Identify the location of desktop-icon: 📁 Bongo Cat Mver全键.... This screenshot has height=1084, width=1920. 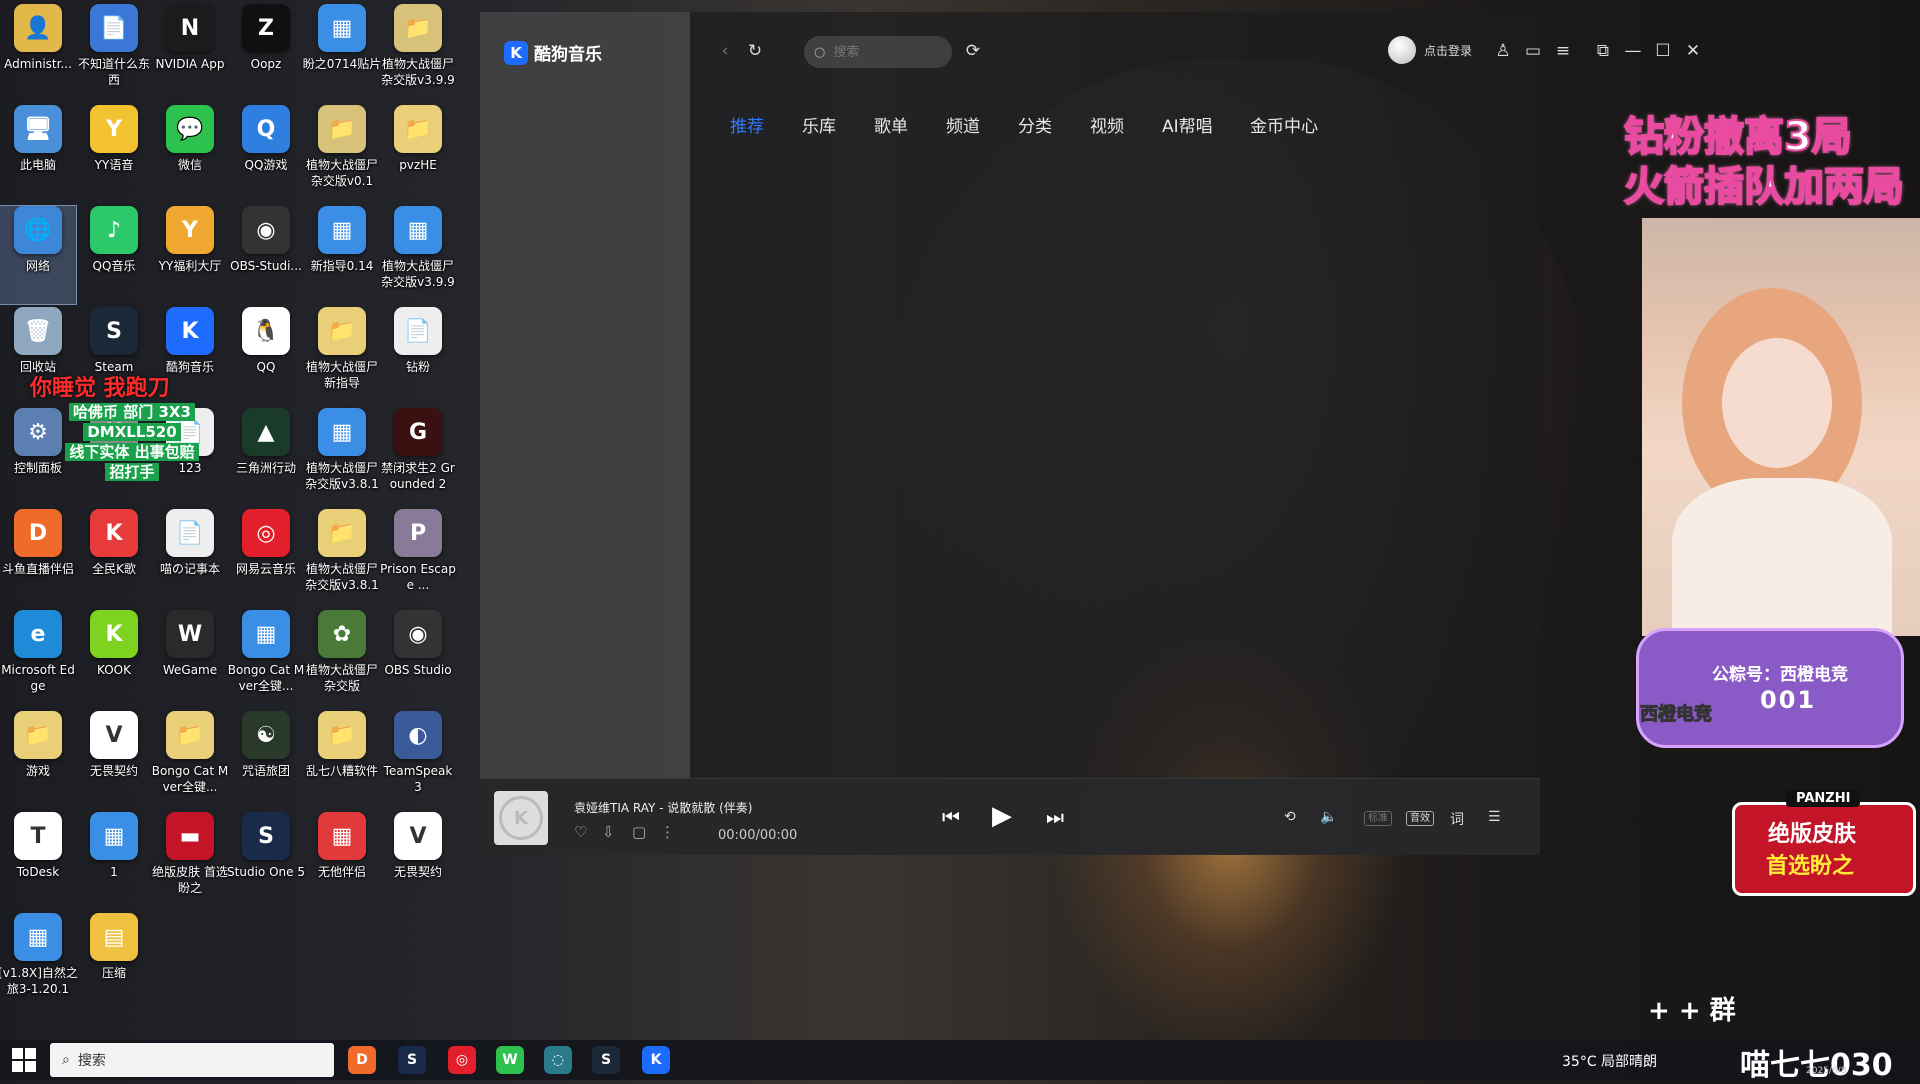
(190, 760).